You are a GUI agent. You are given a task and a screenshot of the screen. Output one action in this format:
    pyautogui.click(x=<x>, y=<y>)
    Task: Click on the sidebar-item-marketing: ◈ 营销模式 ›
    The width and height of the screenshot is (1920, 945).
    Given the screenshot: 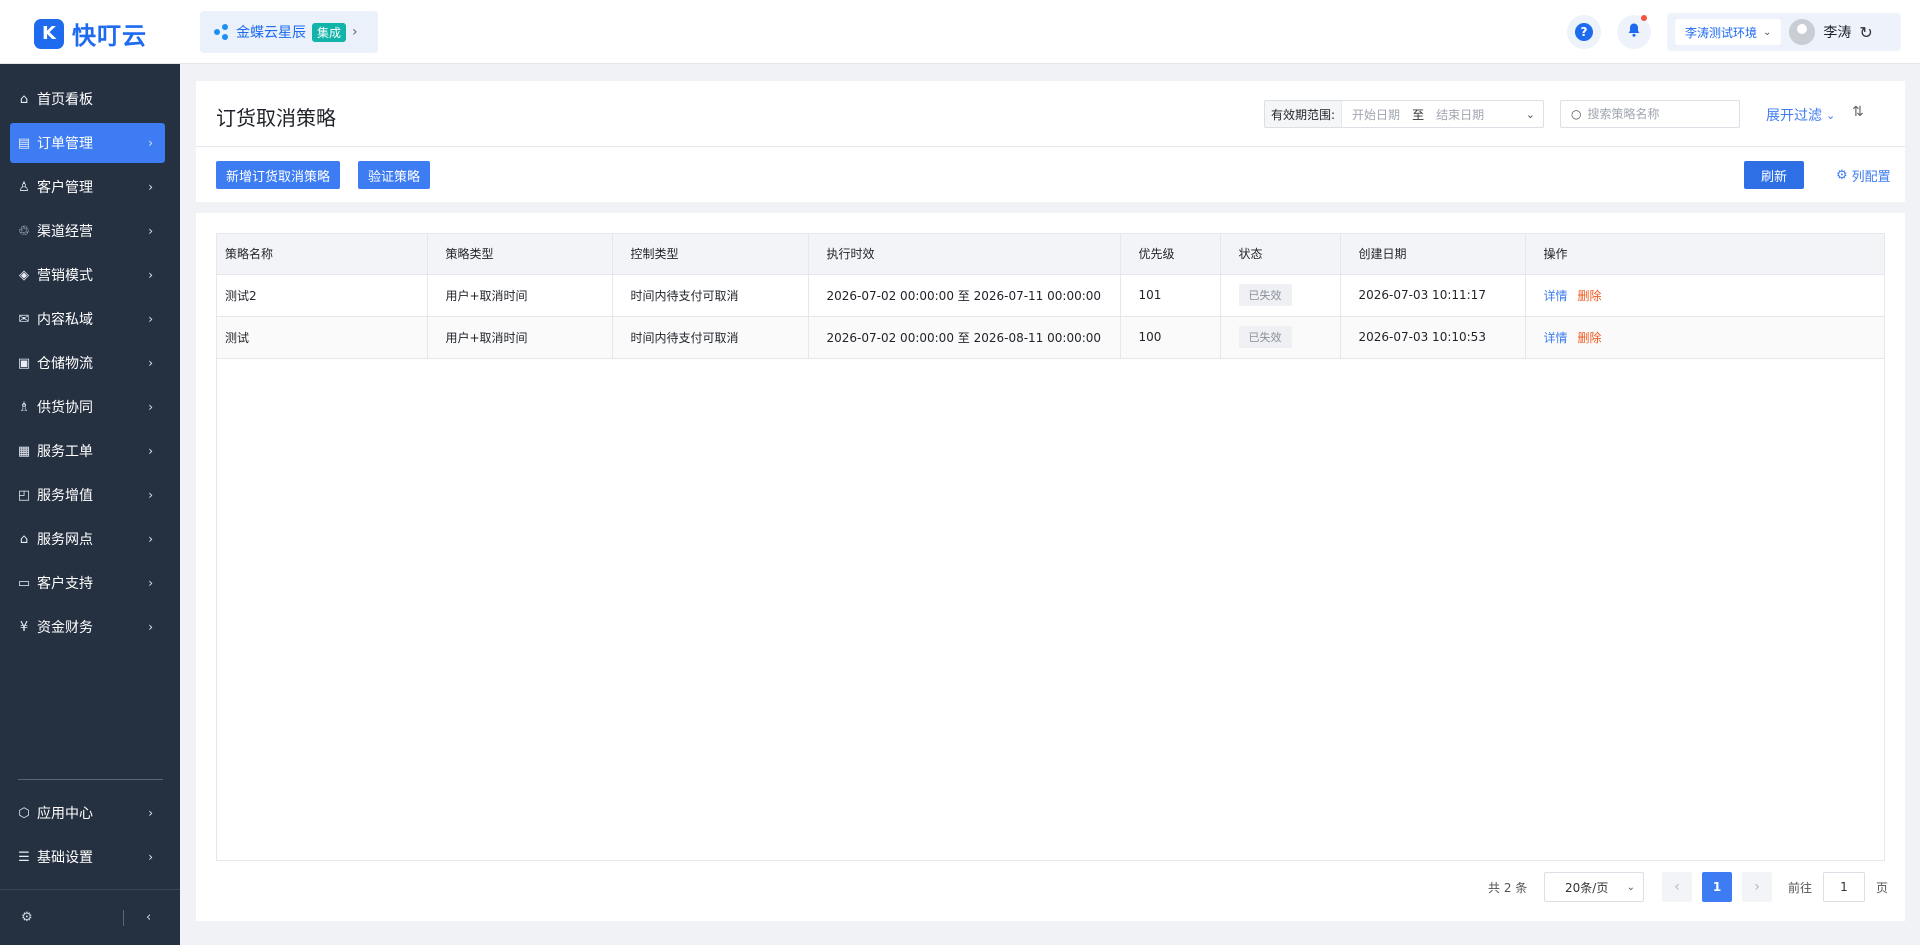 What is the action you would take?
    pyautogui.click(x=87, y=275)
    